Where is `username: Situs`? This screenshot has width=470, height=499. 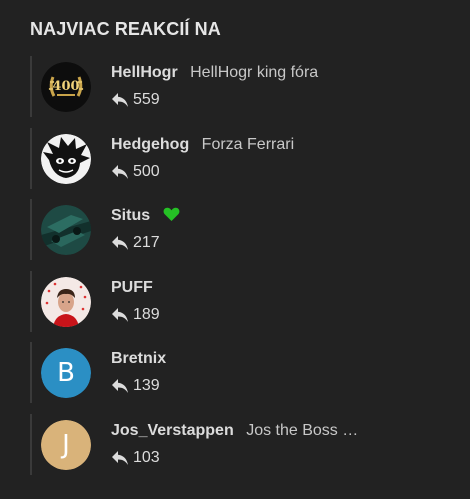
username: Situs is located at coordinates (130, 215).